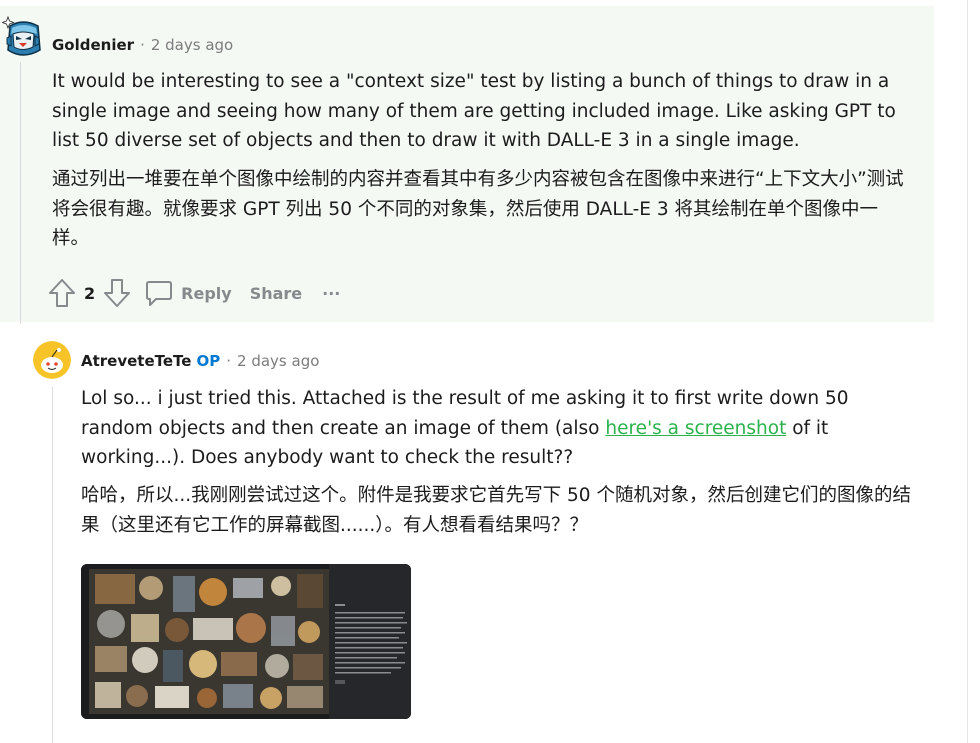  Describe the element at coordinates (276, 293) in the screenshot. I see `share-button: Share` at that location.